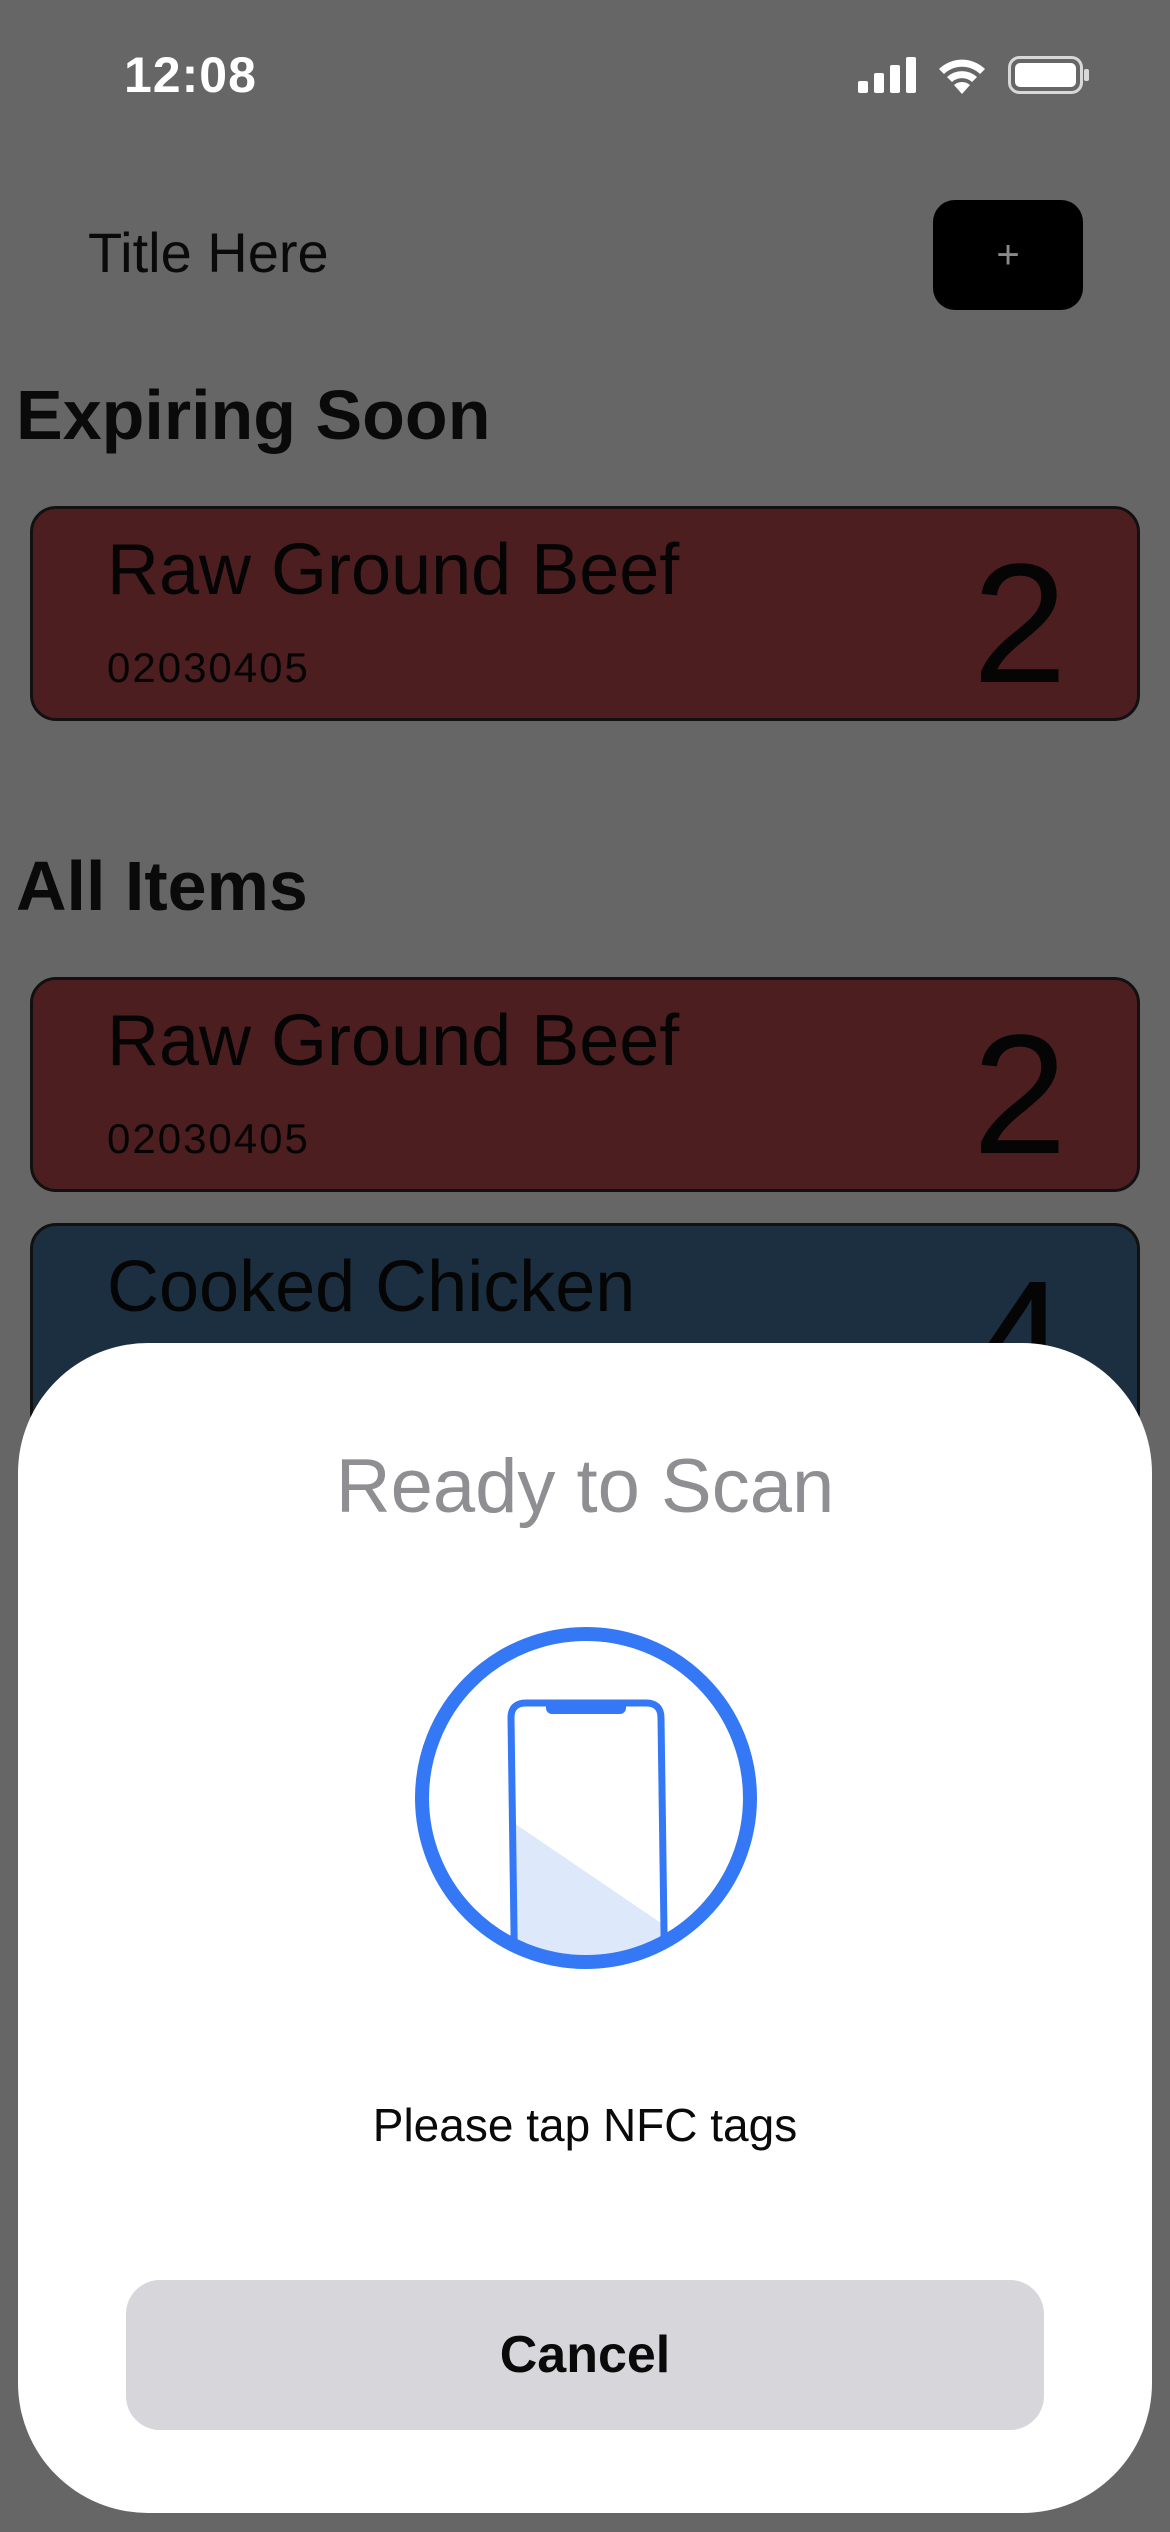 The image size is (1170, 2532). What do you see at coordinates (585, 2355) in the screenshot?
I see `cancel-button: Cancel` at bounding box center [585, 2355].